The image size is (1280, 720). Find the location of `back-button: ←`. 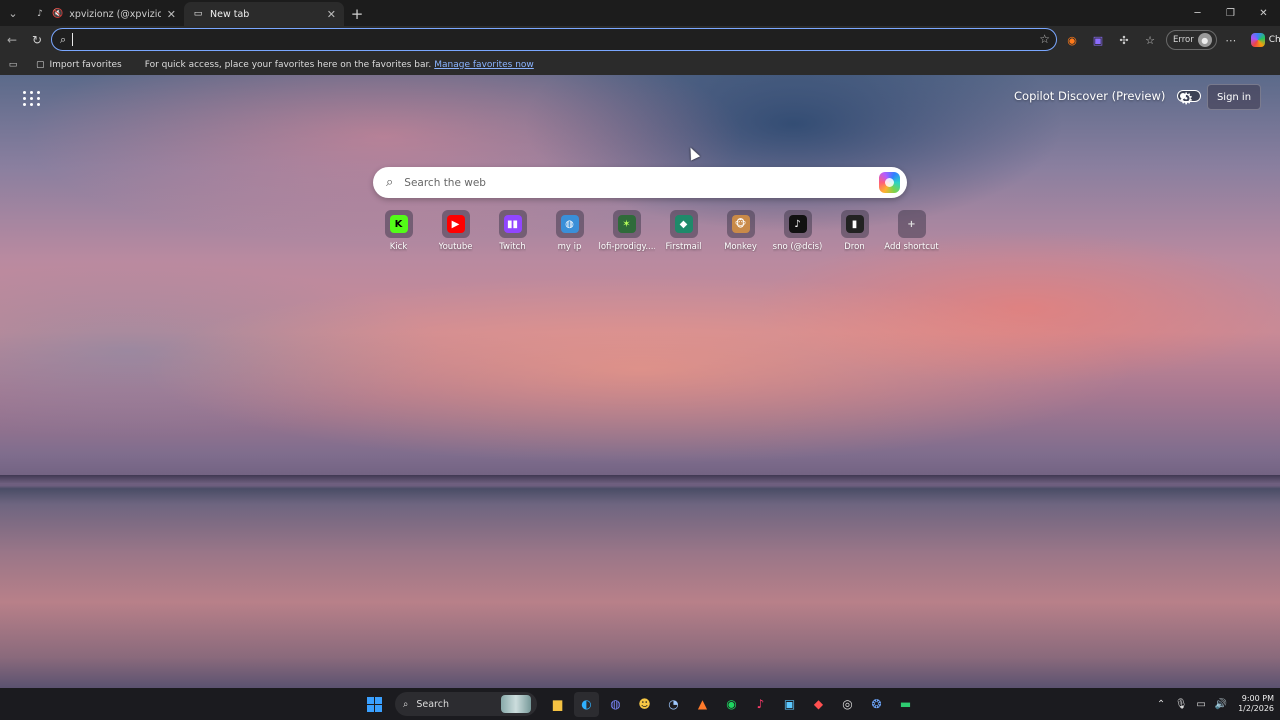

back-button: ← is located at coordinates (12, 40).